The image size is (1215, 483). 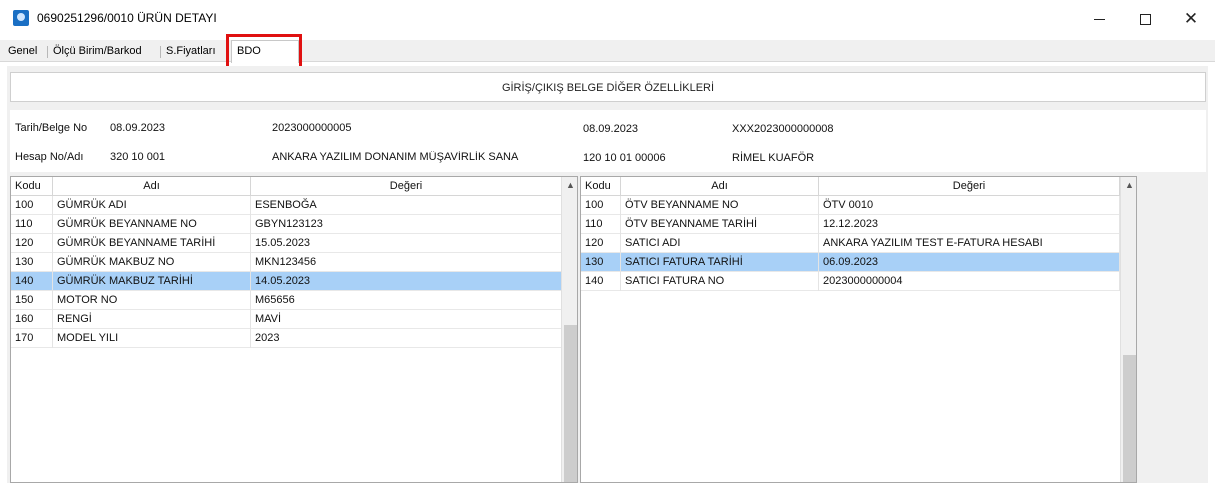 I want to click on date-right: 08.09.2023, so click(x=611, y=129).